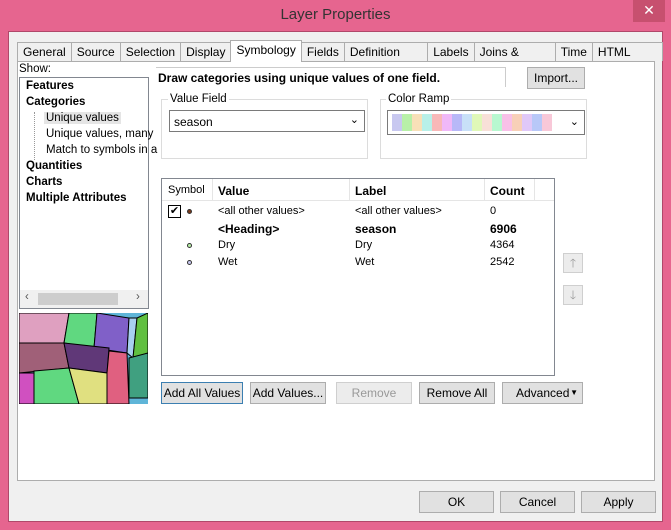 The height and width of the screenshot is (530, 671). Describe the element at coordinates (363, 245) in the screenshot. I see `row-label: Dry` at that location.